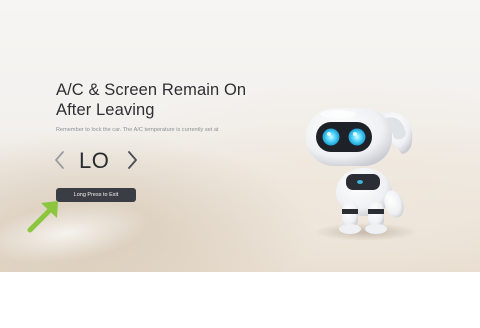 Image resolution: width=480 pixels, height=328 pixels. I want to click on chevron-left-icon, so click(60, 160).